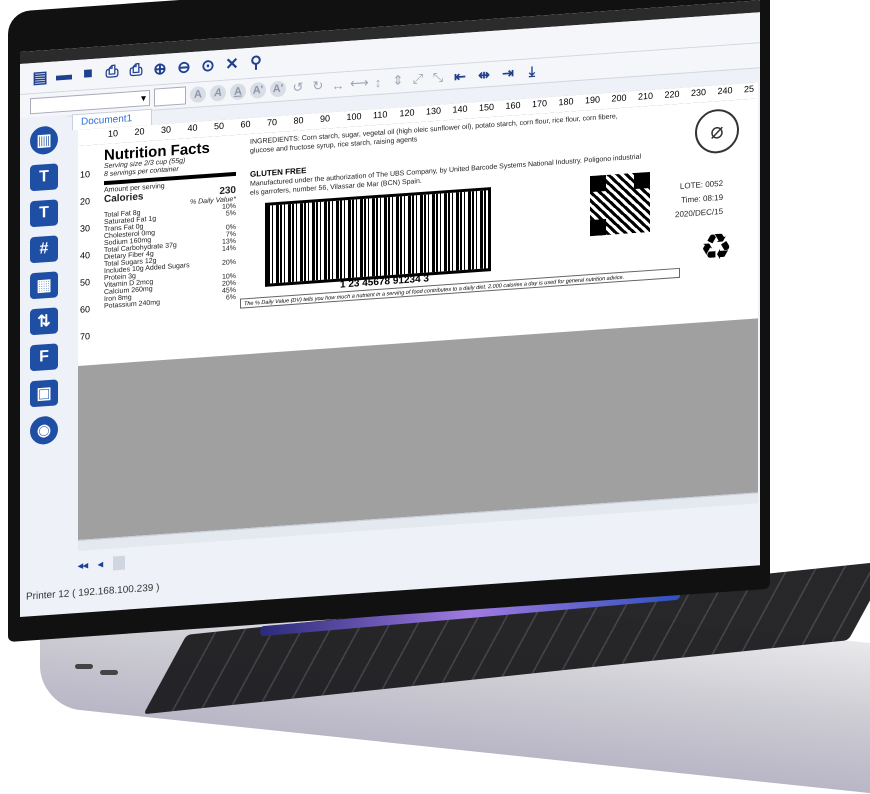 This screenshot has width=870, height=794. What do you see at coordinates (460, 109) in the screenshot?
I see `ruler-tick-label: 140` at bounding box center [460, 109].